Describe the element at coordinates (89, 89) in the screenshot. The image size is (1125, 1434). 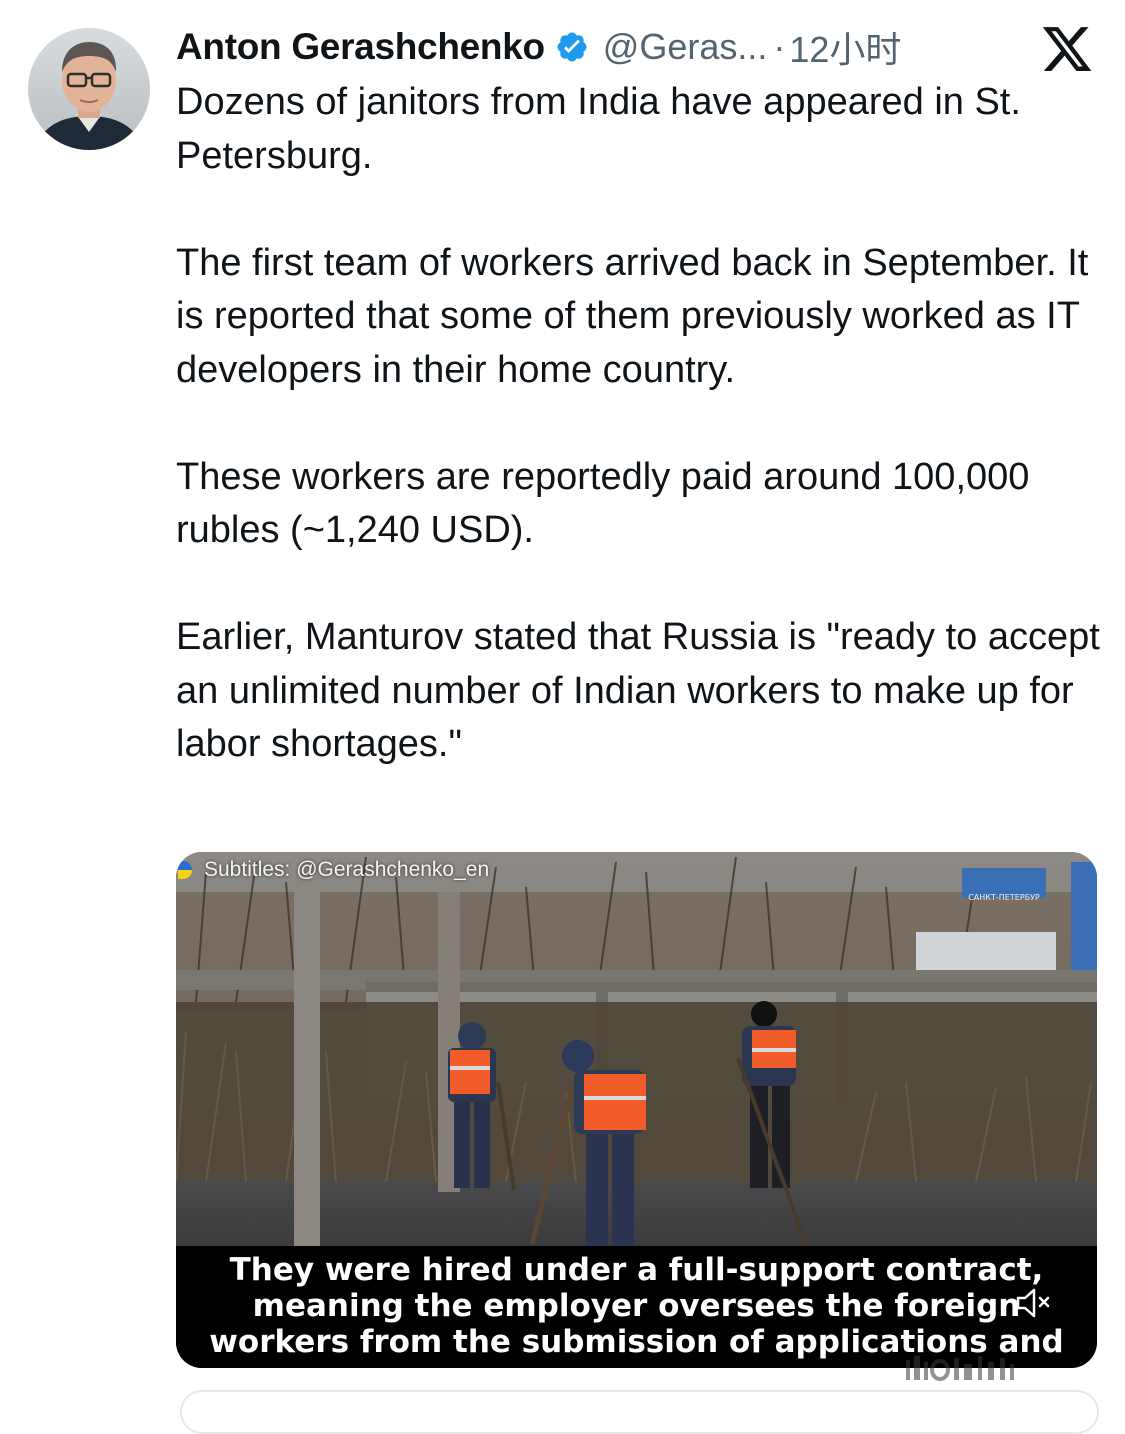
I see `author-avatar` at that location.